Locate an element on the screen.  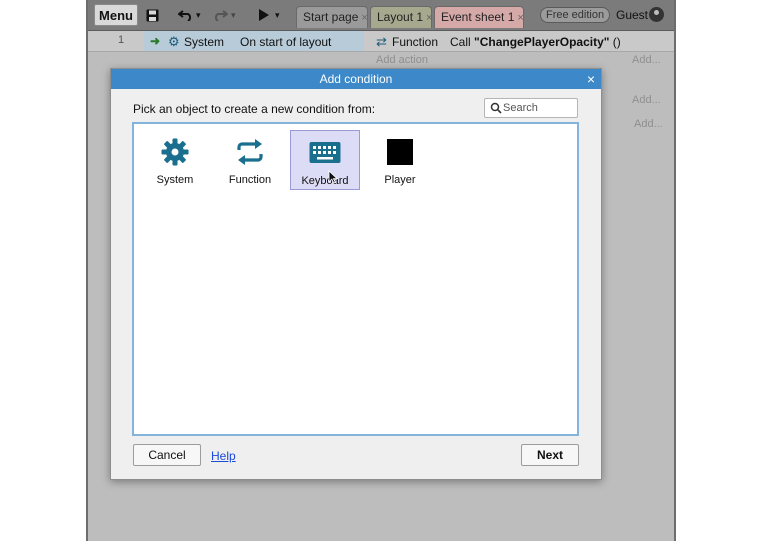
undo-icon is located at coordinates (186, 15).